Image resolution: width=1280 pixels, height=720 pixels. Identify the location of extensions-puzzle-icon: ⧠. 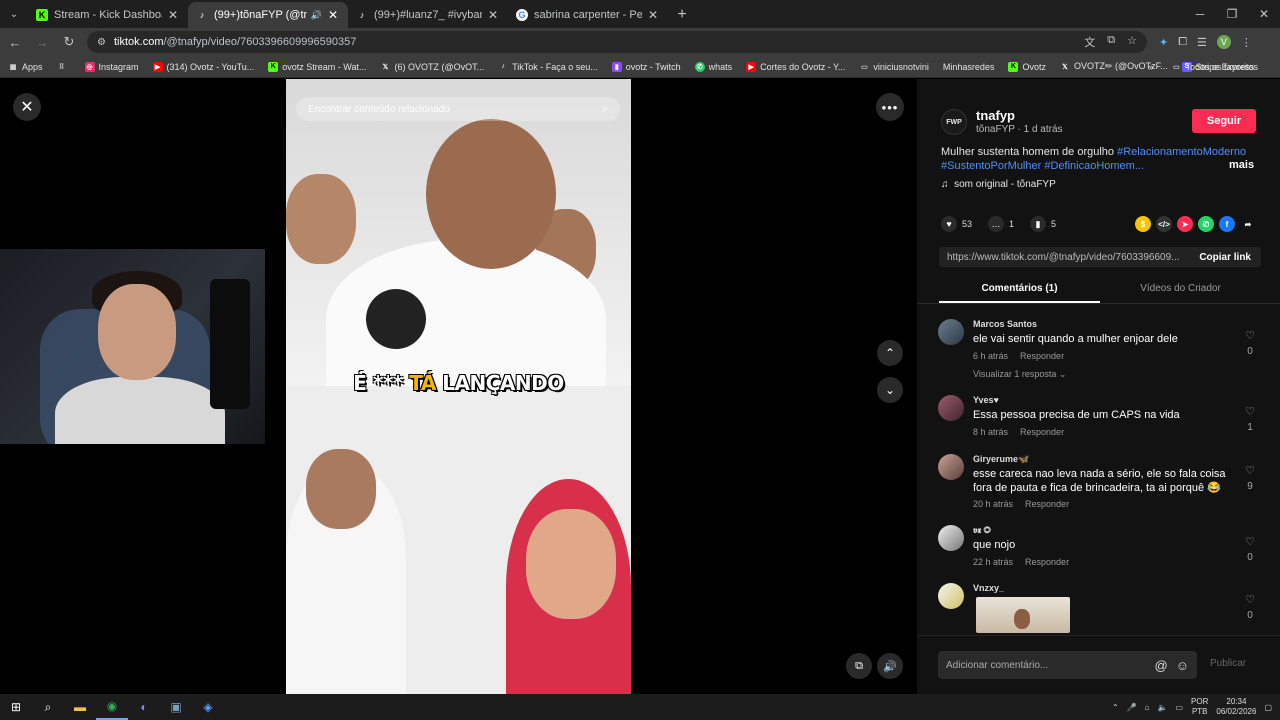
(1182, 42).